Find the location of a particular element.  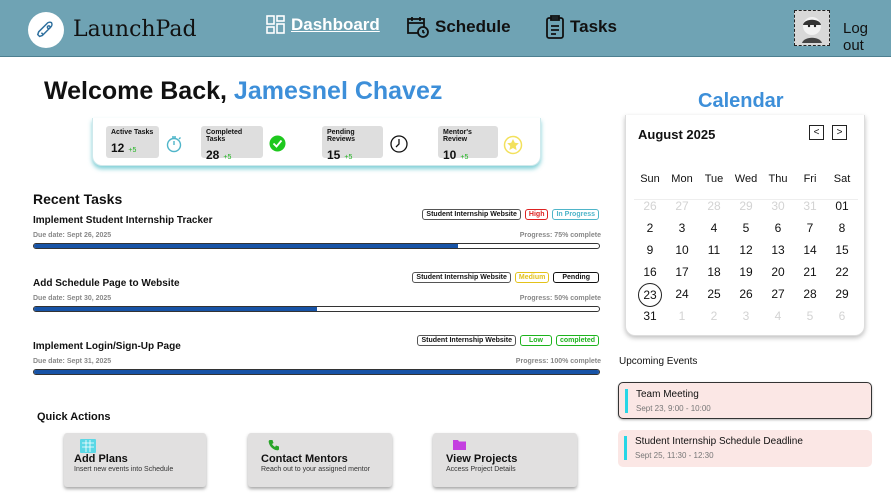

calendar-day-number: 10 is located at coordinates (682, 250).